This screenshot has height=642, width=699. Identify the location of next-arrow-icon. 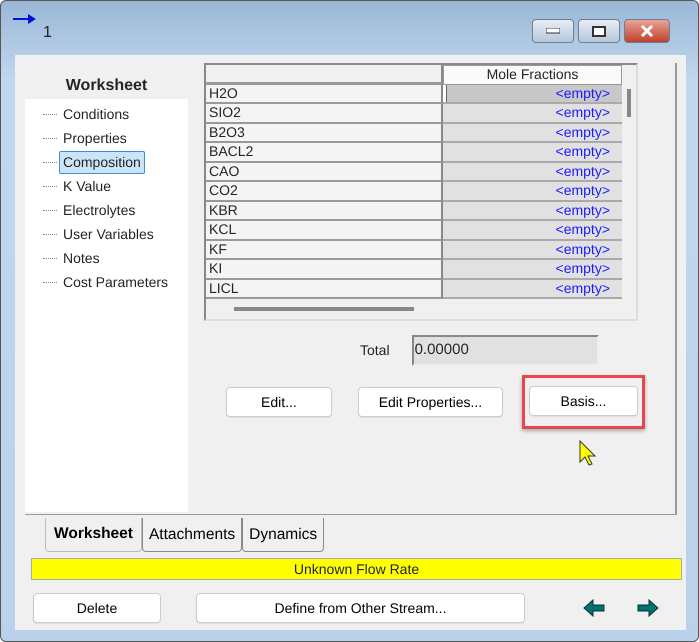
(648, 608).